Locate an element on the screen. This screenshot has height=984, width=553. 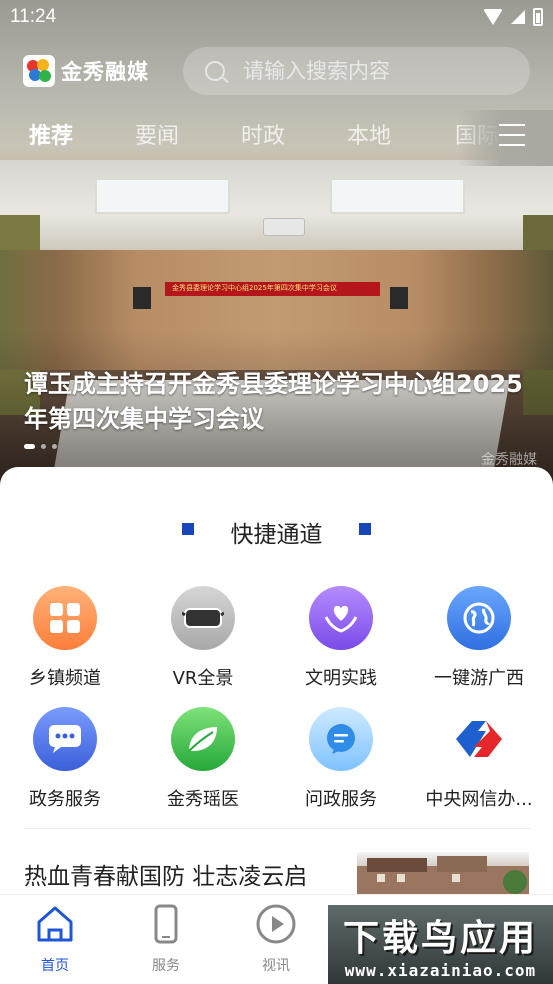
vr-headset-icon is located at coordinates (203, 618).